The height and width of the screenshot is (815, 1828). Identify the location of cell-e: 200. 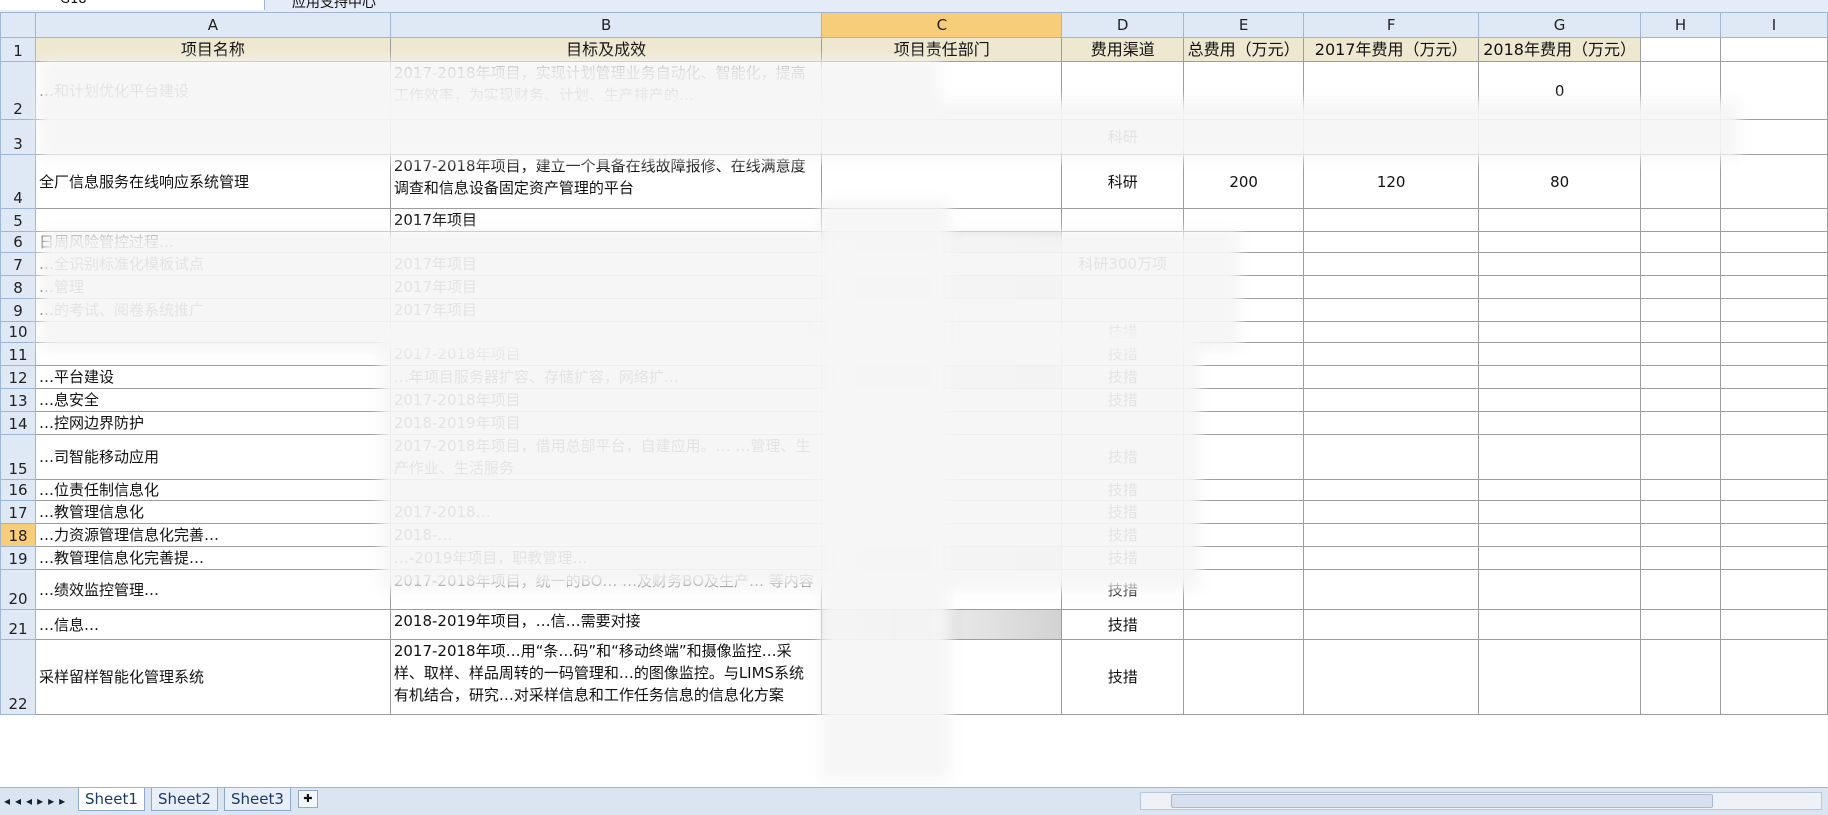
(1244, 181).